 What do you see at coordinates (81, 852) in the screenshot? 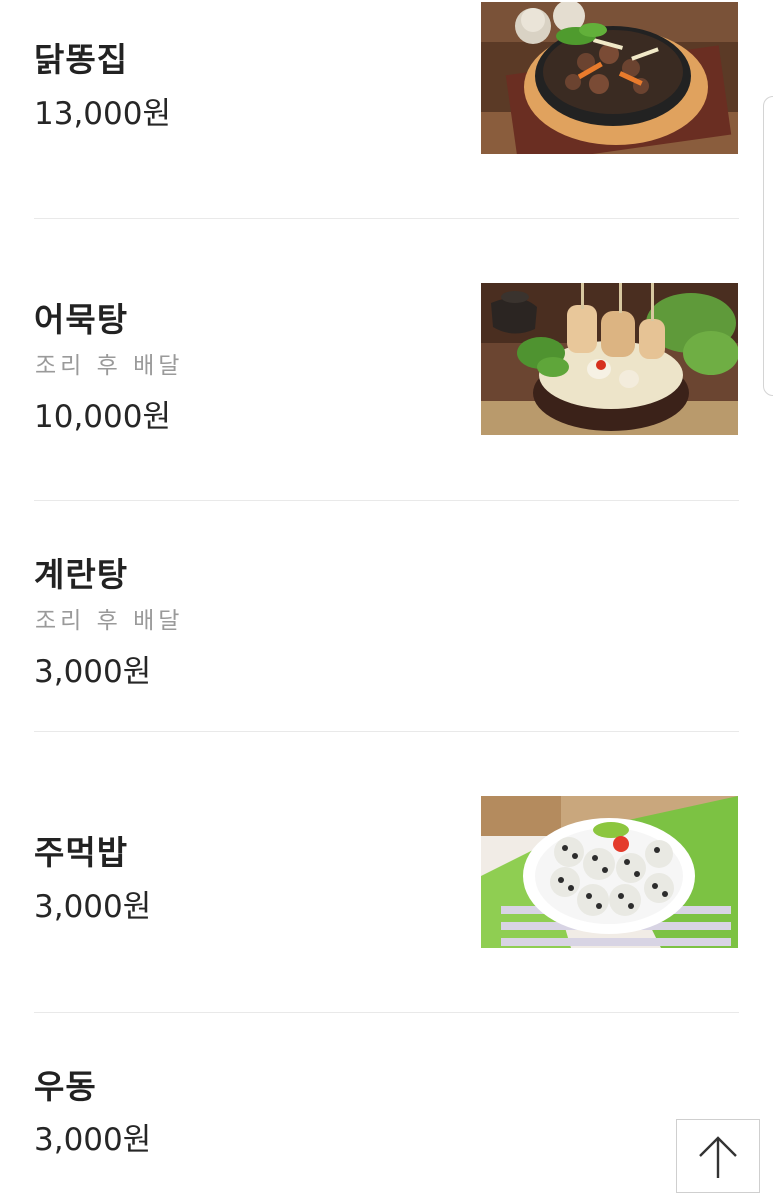
I see `menu-item-name: 주먹밥` at bounding box center [81, 852].